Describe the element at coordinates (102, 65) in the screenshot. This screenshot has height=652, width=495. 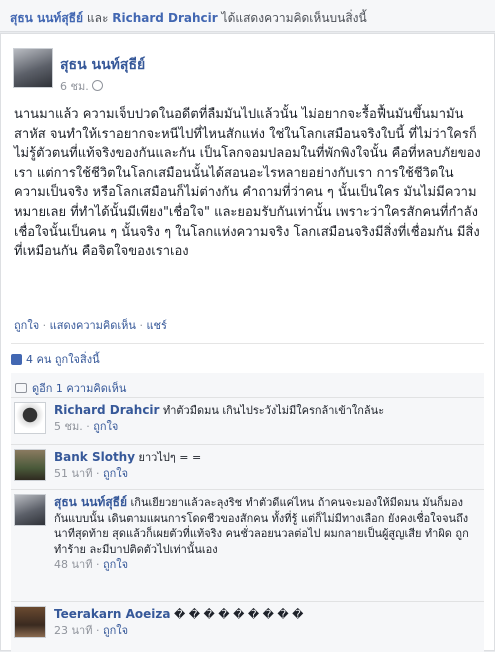
I see `post-author-name: สุธน นนท์สุธีย์` at that location.